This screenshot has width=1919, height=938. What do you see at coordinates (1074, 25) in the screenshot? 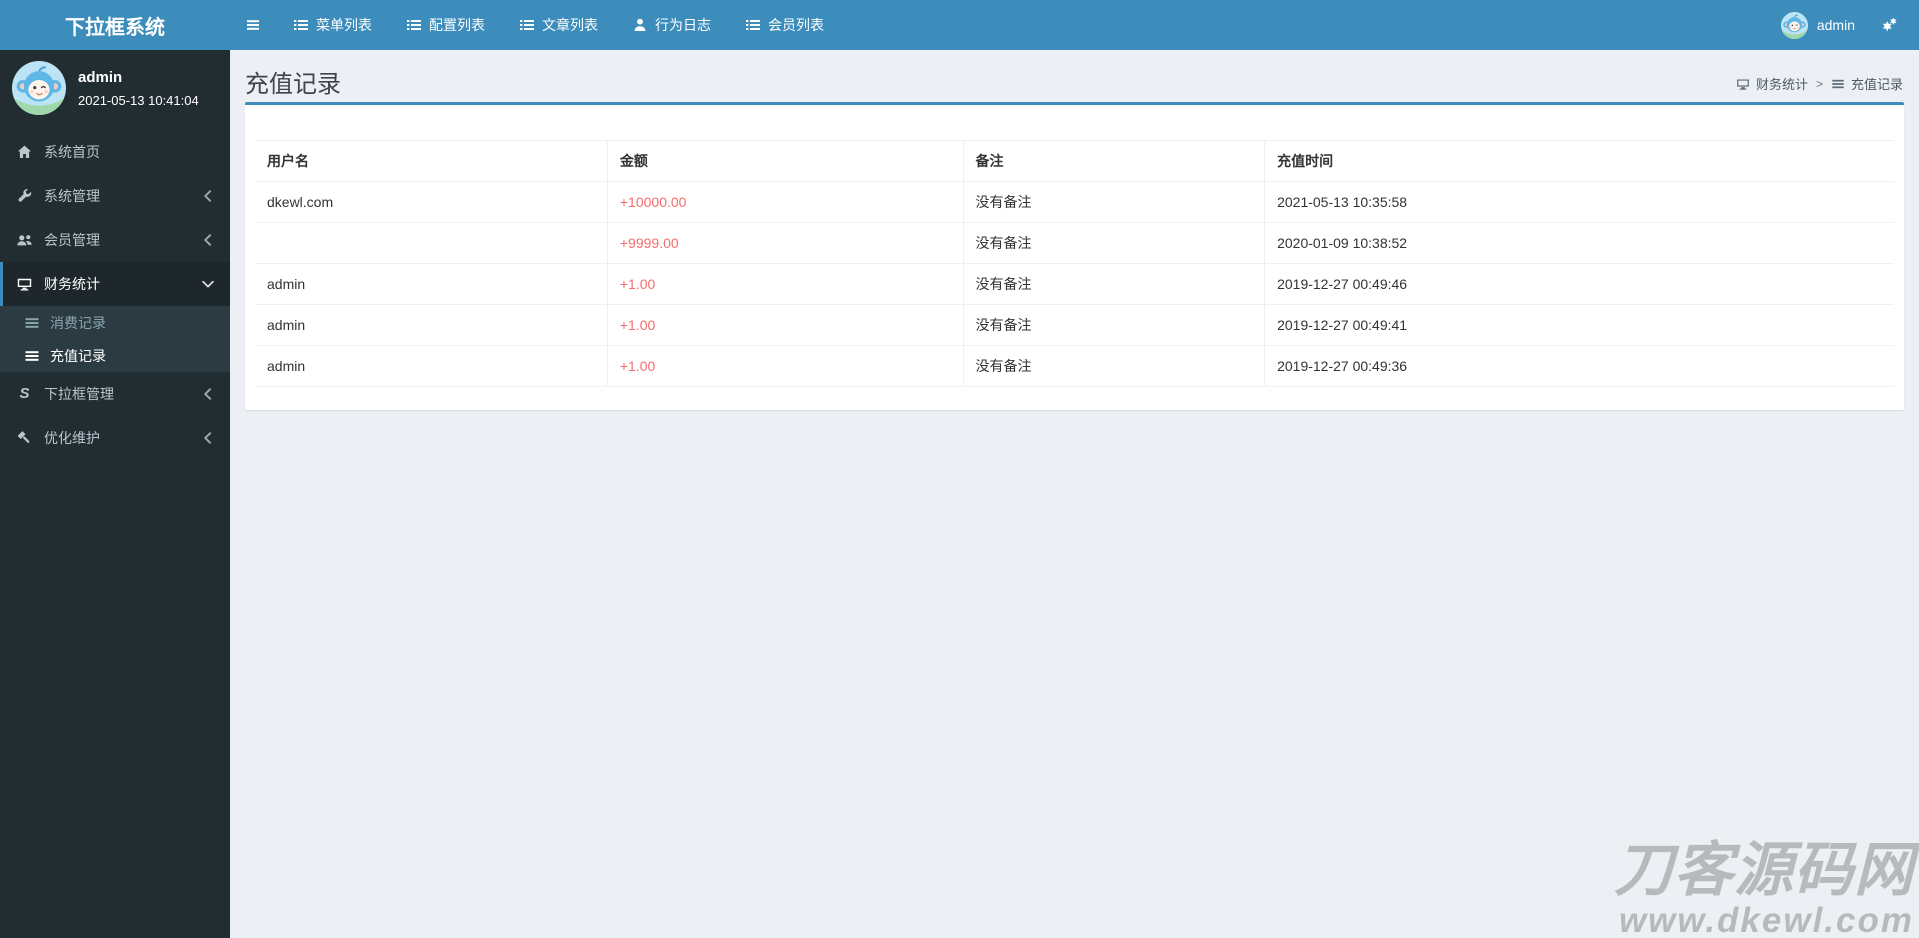
I see `top-navbar: 菜单列表 配置列表 文章列表 行为日志 会员列表 admin` at bounding box center [1074, 25].